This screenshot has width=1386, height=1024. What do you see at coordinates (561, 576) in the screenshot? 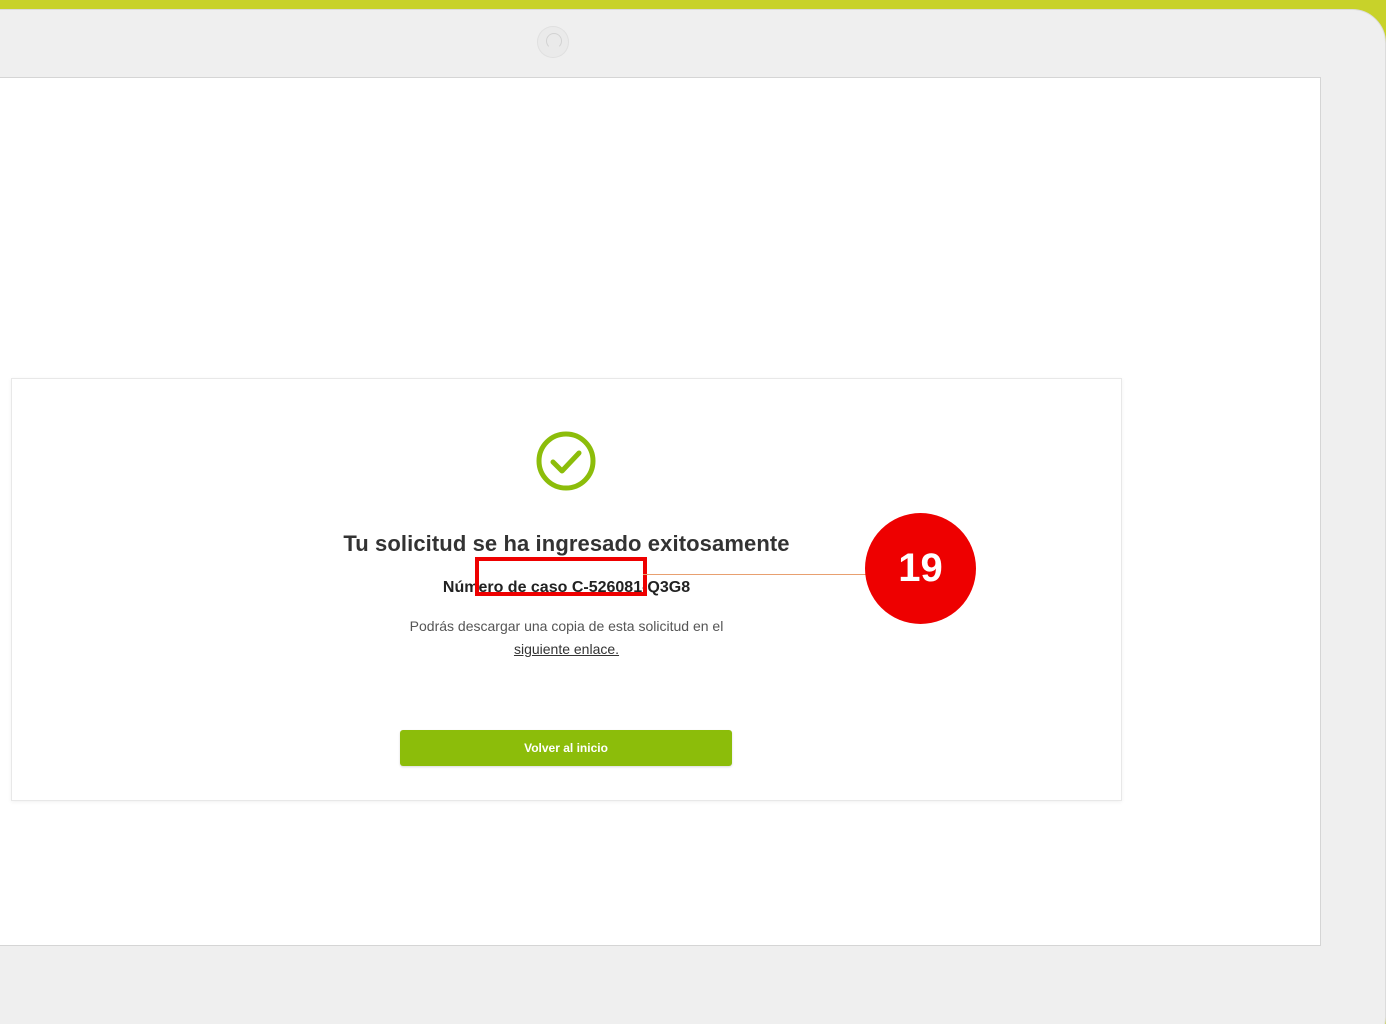
I see `highlight-box` at bounding box center [561, 576].